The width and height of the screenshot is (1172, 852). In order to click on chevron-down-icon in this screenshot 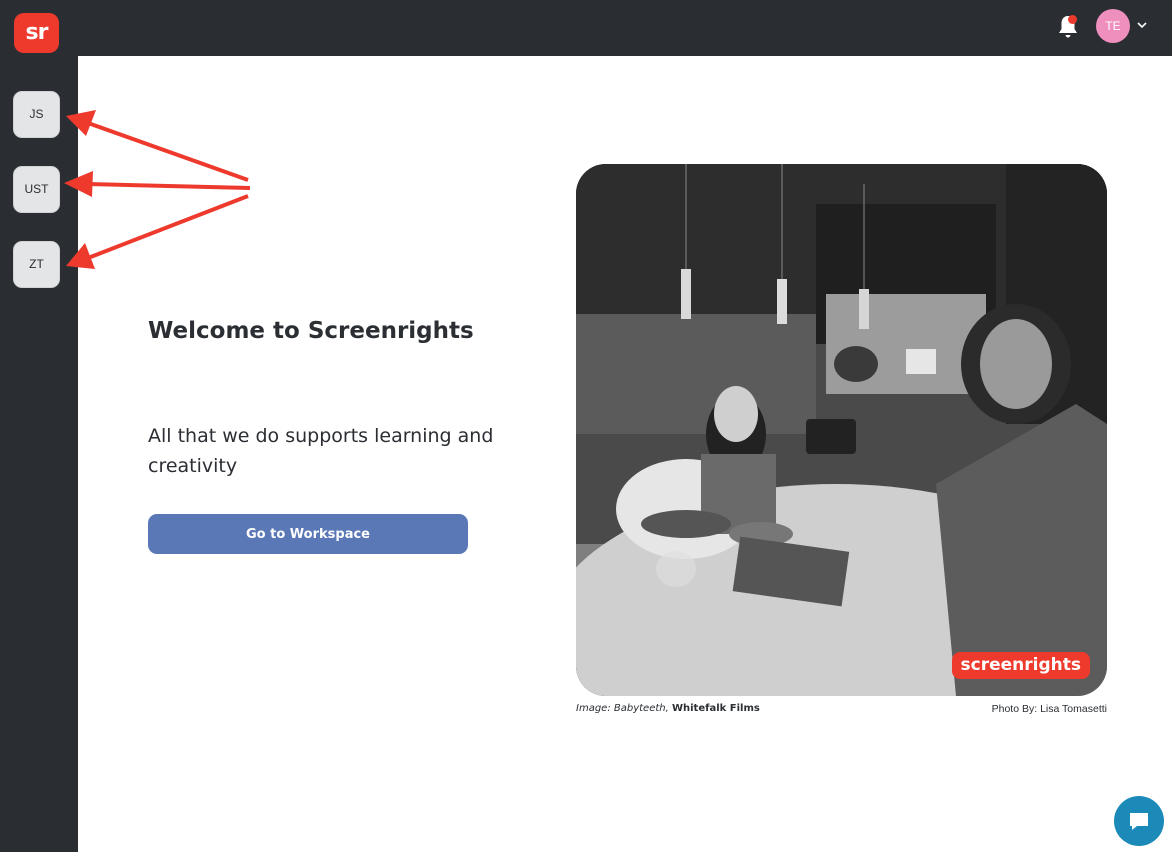, I will do `click(1142, 25)`.